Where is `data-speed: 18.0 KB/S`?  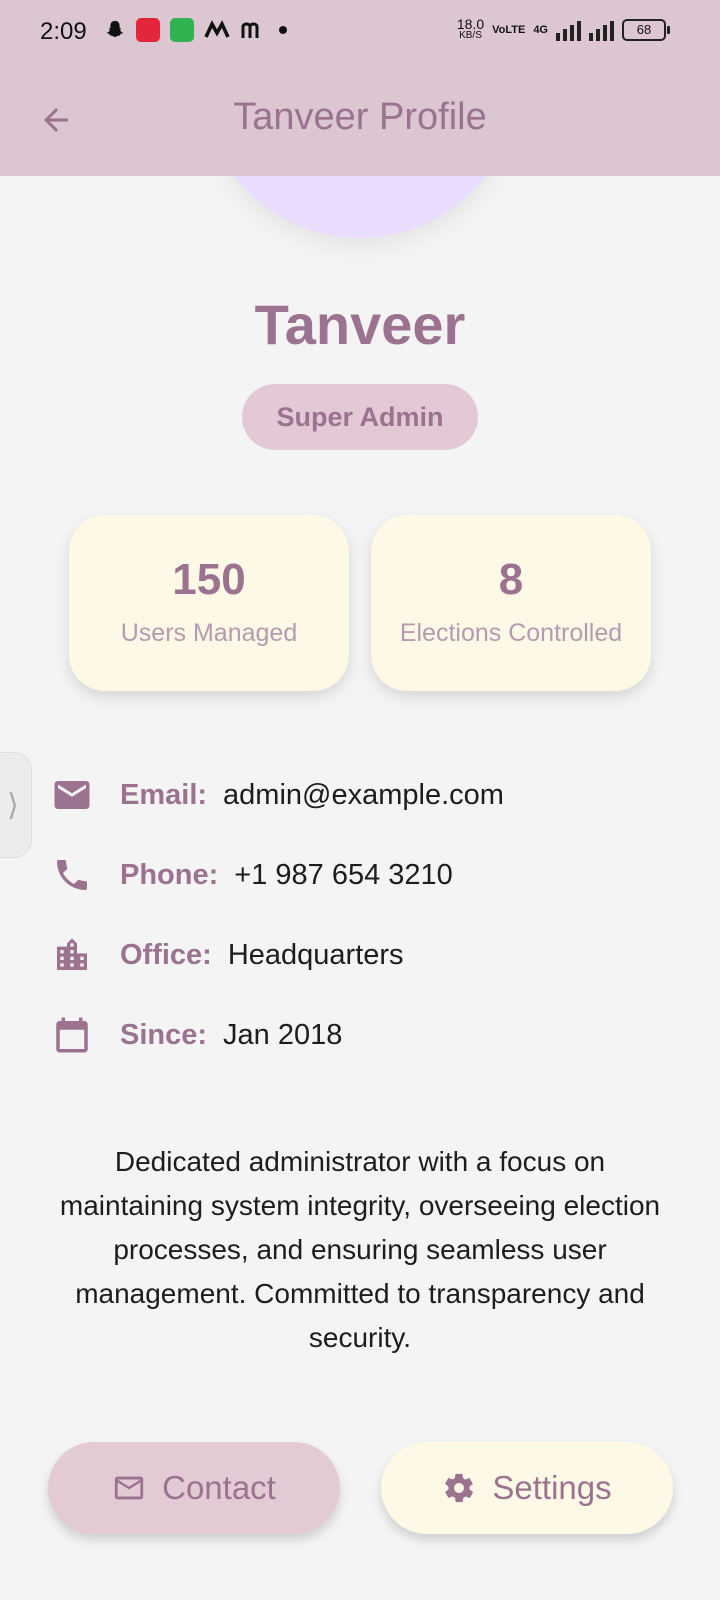 data-speed: 18.0 KB/S is located at coordinates (470, 28).